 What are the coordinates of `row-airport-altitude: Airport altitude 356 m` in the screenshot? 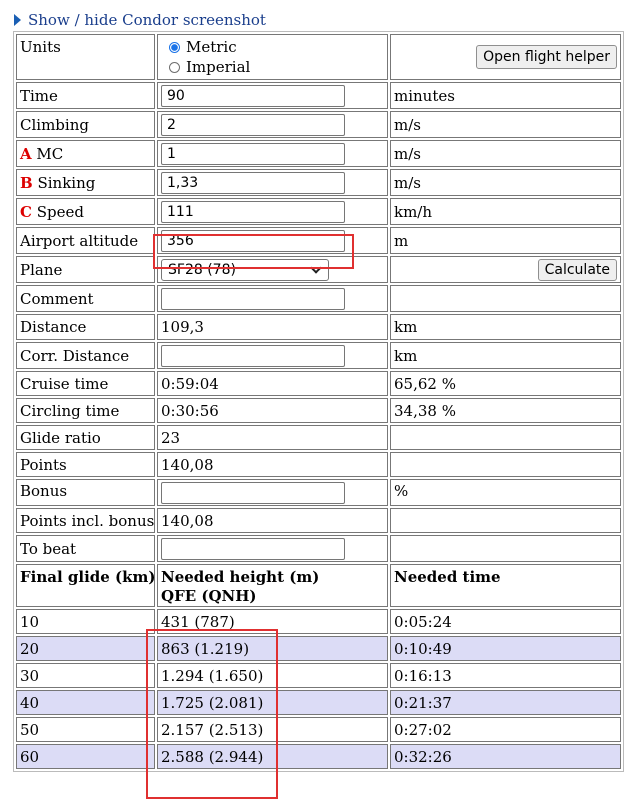 It's located at (318, 240).